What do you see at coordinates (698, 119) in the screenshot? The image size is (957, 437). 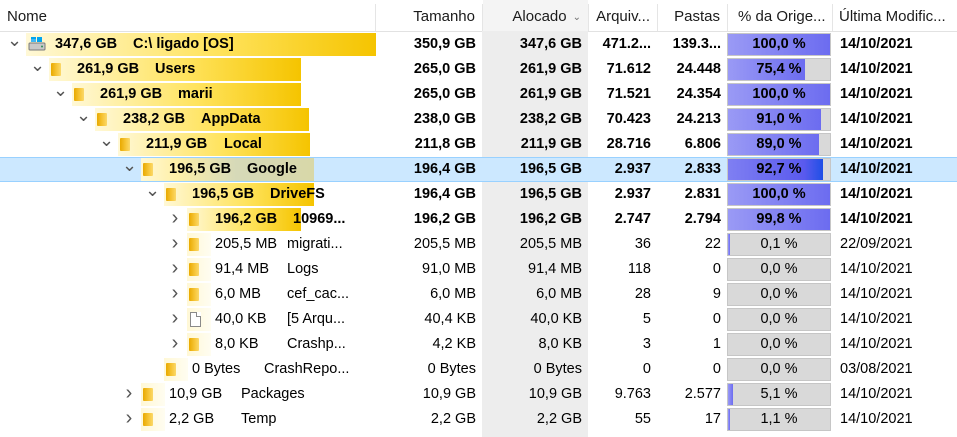 I see `folders-count: 24.213` at bounding box center [698, 119].